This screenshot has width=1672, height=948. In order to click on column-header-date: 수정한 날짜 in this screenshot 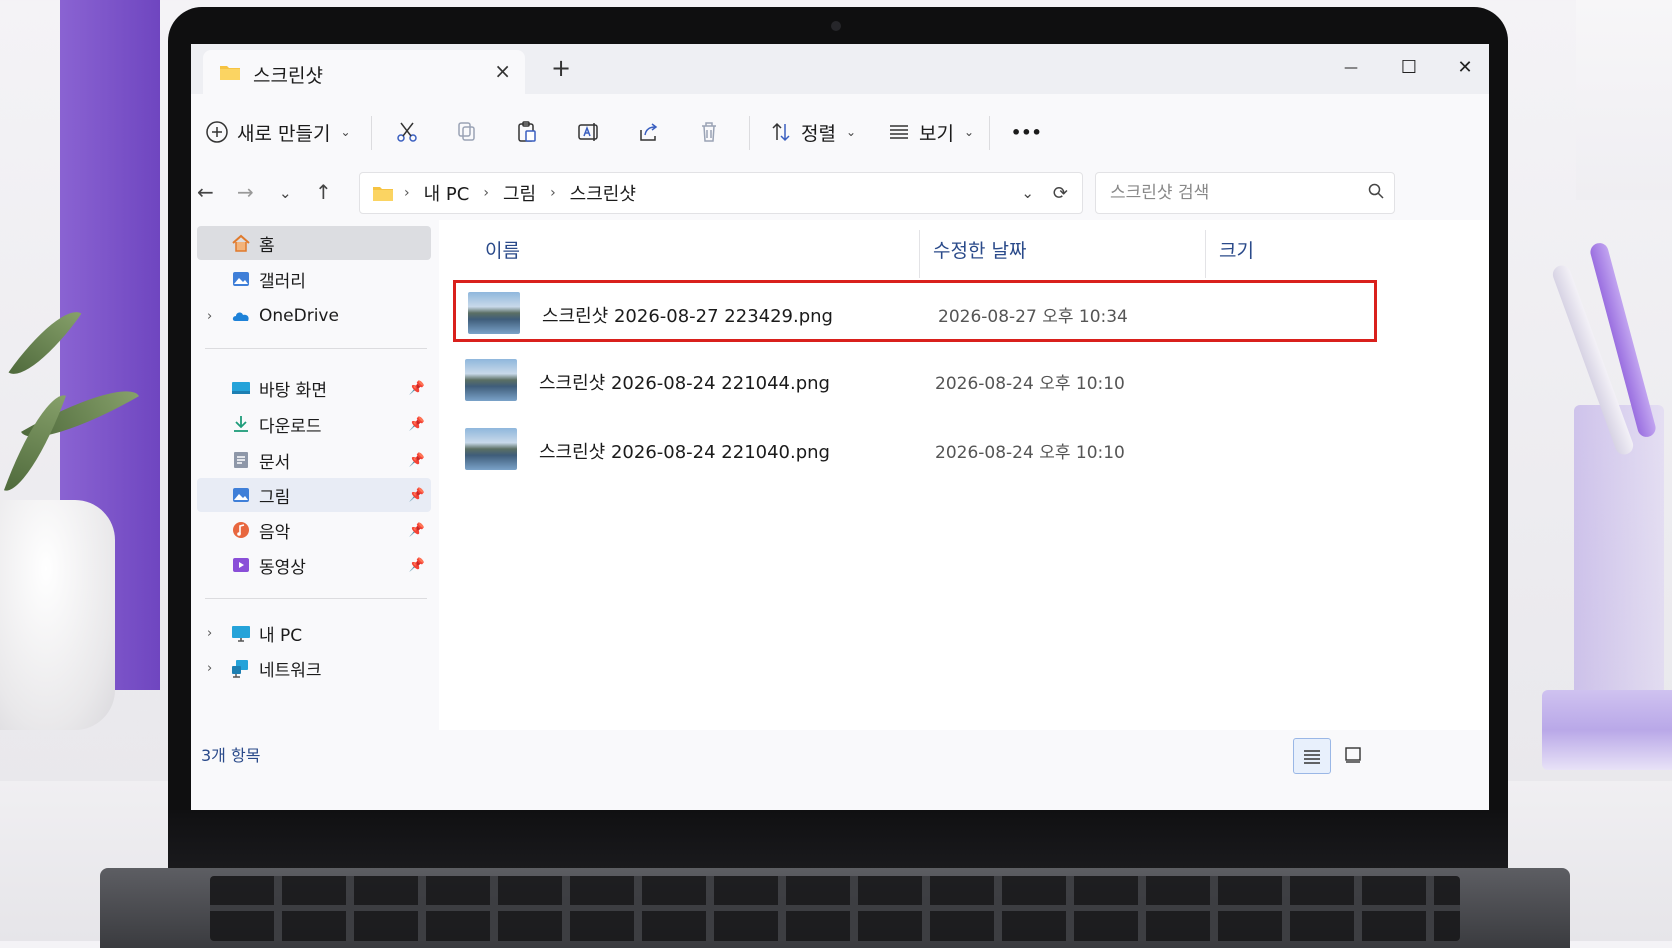, I will do `click(979, 249)`.